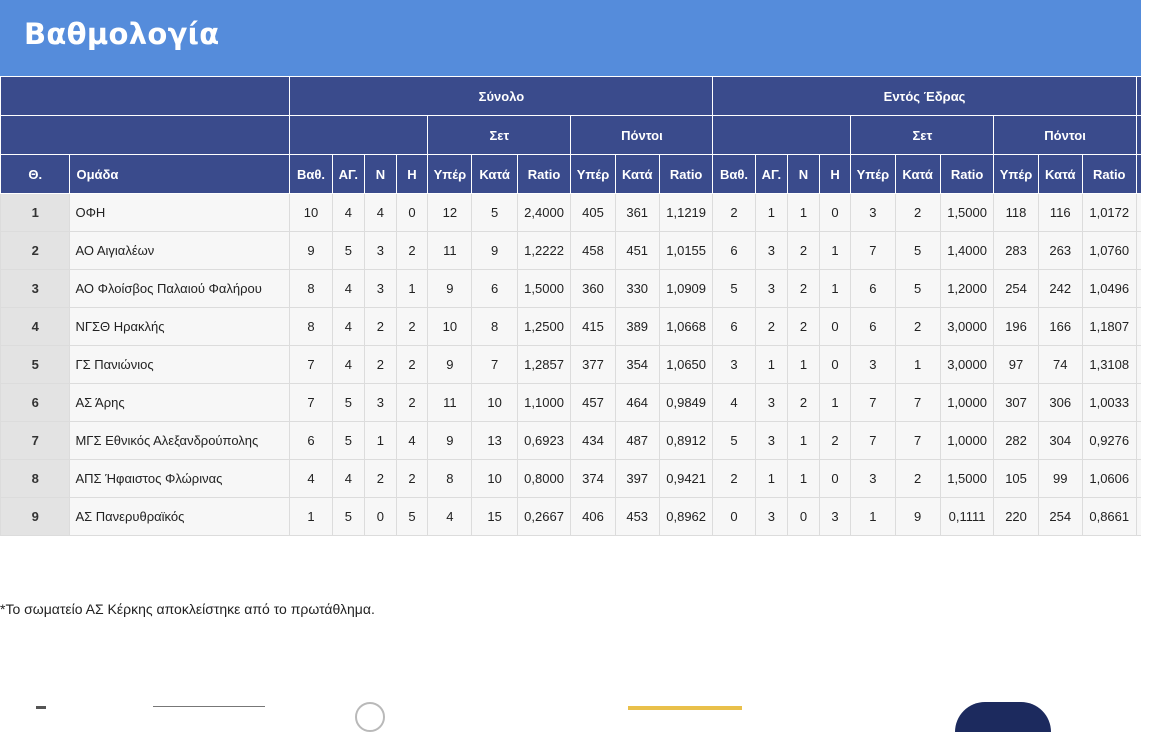 This screenshot has height=732, width=1149. What do you see at coordinates (544, 212) in the screenshot?
I see `stat-cell: 2,4000` at bounding box center [544, 212].